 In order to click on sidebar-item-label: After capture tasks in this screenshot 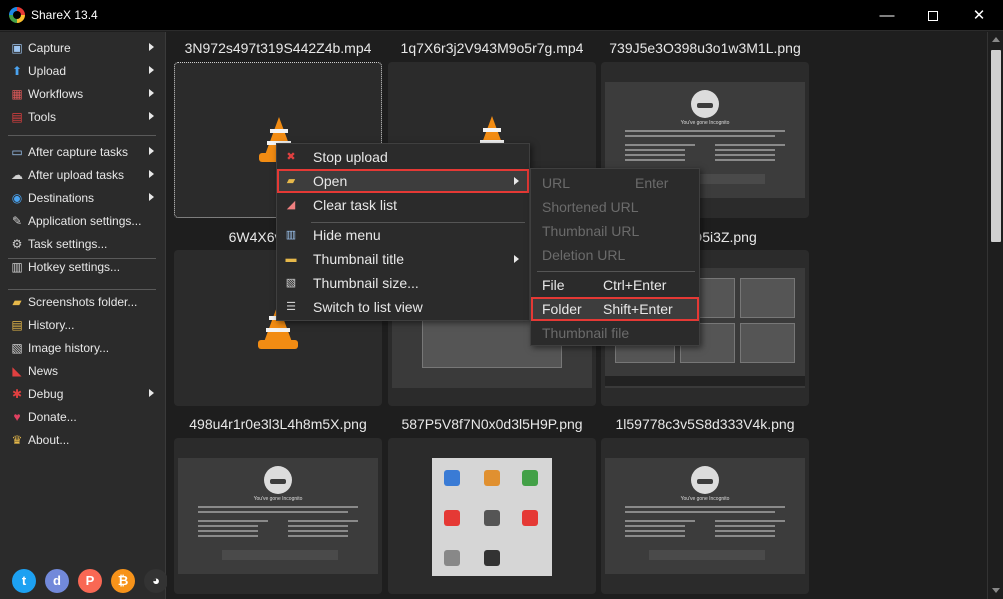, I will do `click(78, 152)`.